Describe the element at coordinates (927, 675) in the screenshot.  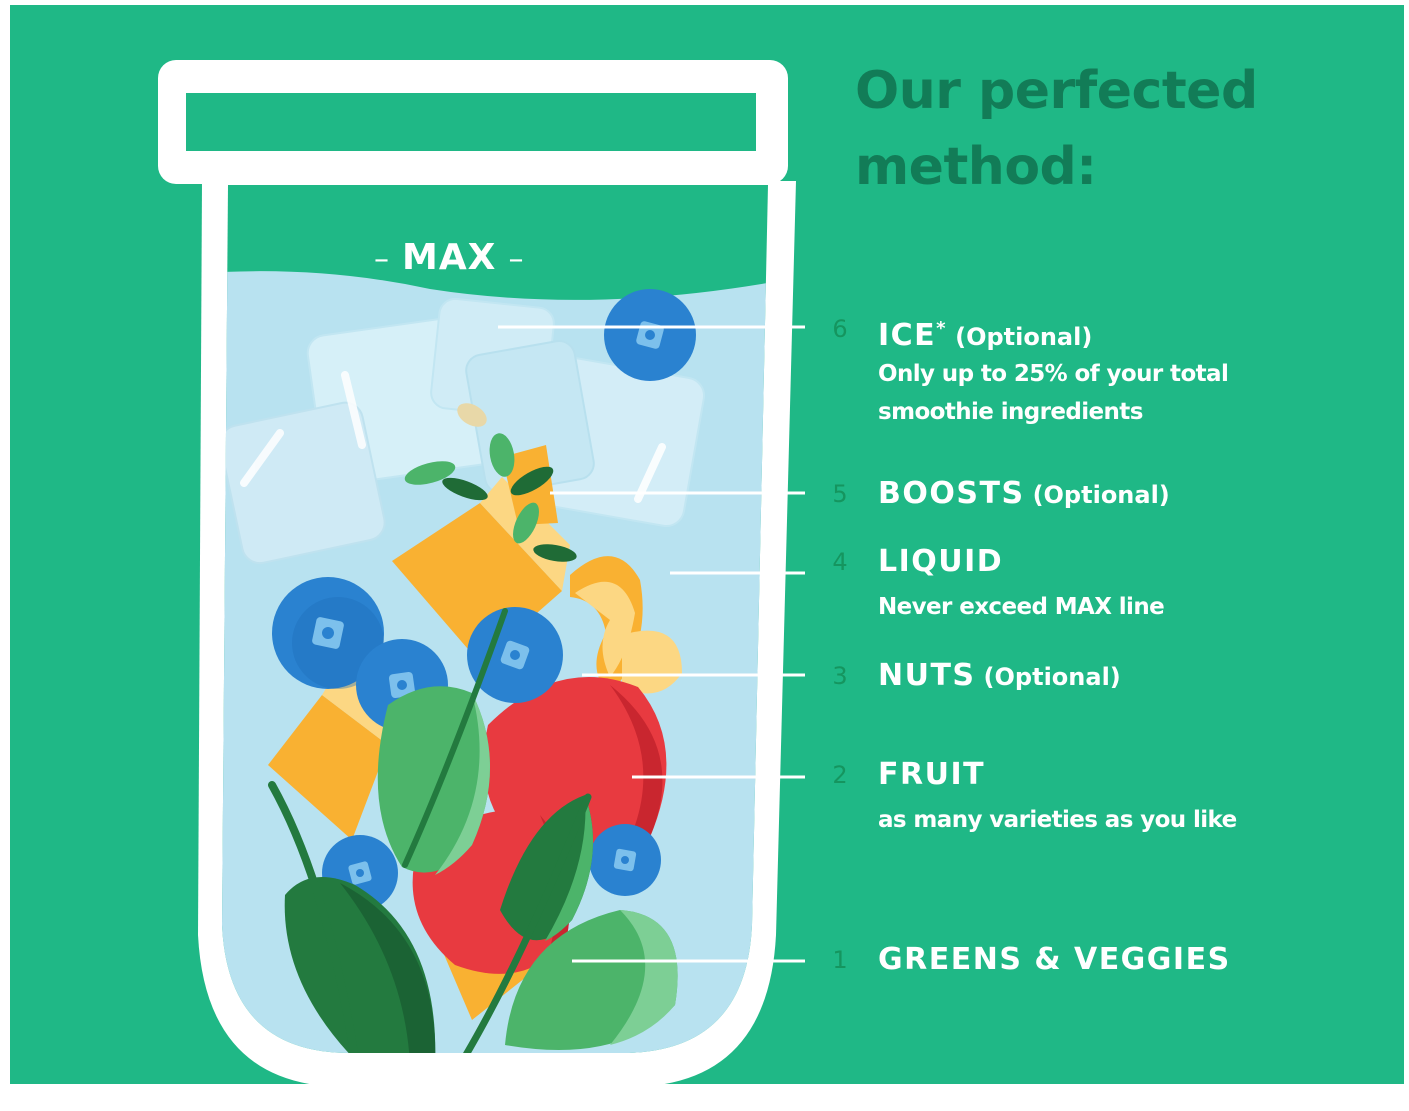
I see `step-name: NUTS` at that location.